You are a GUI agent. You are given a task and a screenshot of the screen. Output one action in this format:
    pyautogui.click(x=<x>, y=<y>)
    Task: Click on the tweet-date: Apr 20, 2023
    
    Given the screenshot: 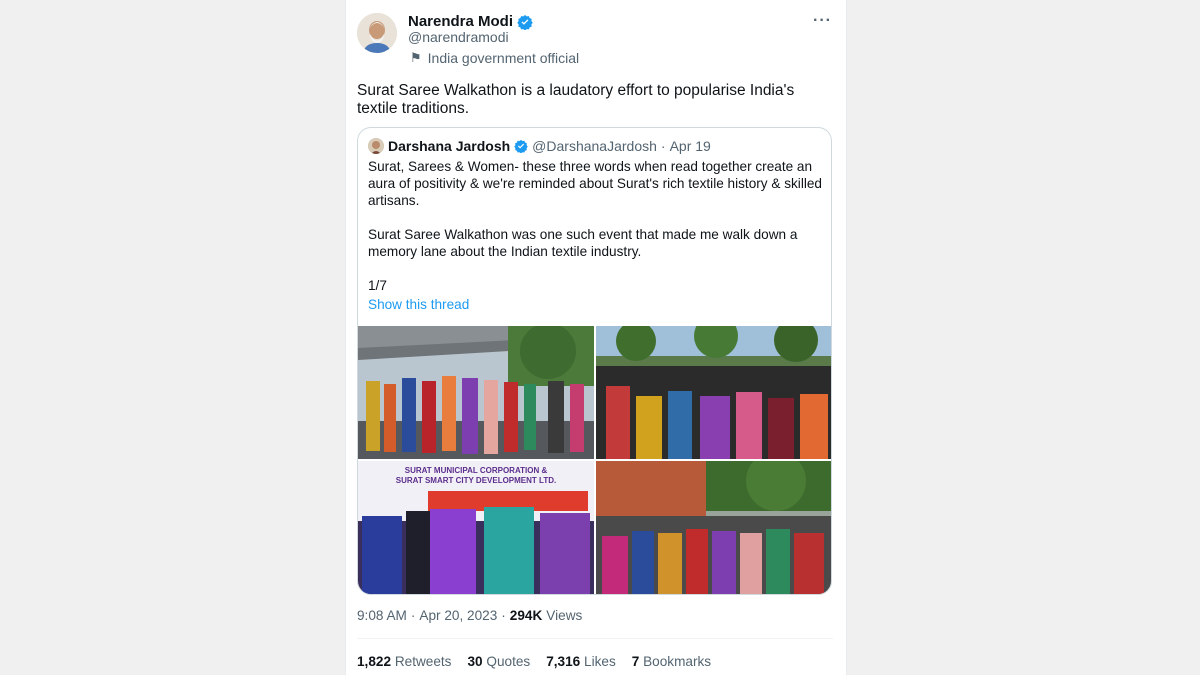 What is the action you would take?
    pyautogui.click(x=458, y=615)
    